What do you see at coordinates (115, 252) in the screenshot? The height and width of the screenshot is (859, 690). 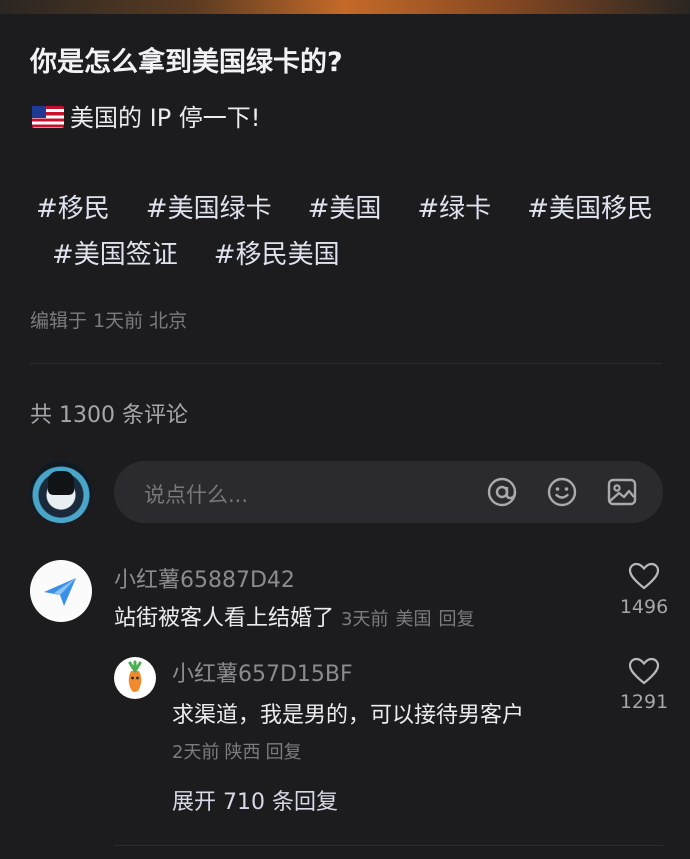 I see `hashtag: #美国签证` at bounding box center [115, 252].